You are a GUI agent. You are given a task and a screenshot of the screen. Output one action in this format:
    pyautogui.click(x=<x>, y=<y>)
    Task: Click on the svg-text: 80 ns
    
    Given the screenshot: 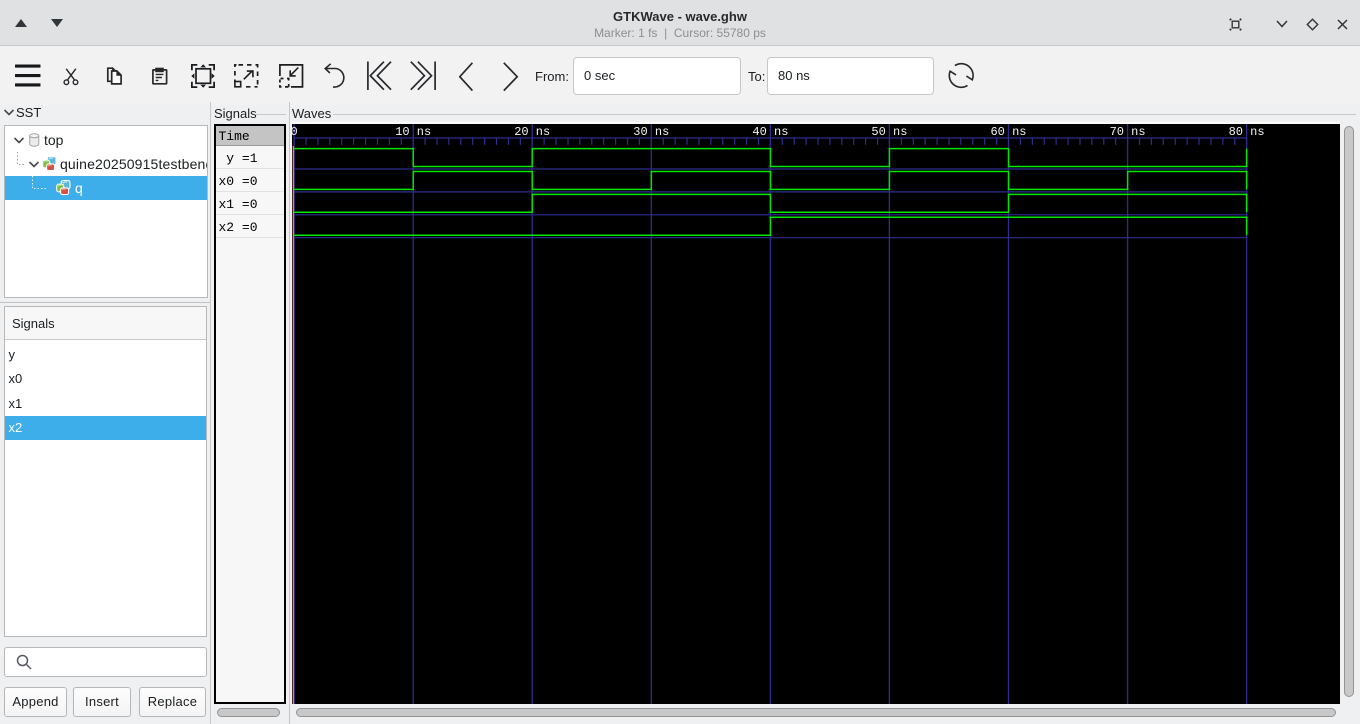 What is the action you would take?
    pyautogui.click(x=1246, y=132)
    